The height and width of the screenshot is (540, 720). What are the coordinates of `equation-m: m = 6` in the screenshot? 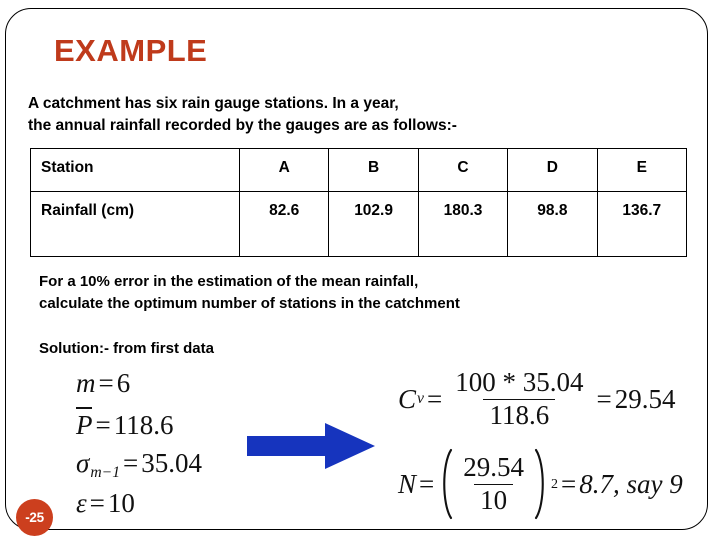 It's located at (139, 383).